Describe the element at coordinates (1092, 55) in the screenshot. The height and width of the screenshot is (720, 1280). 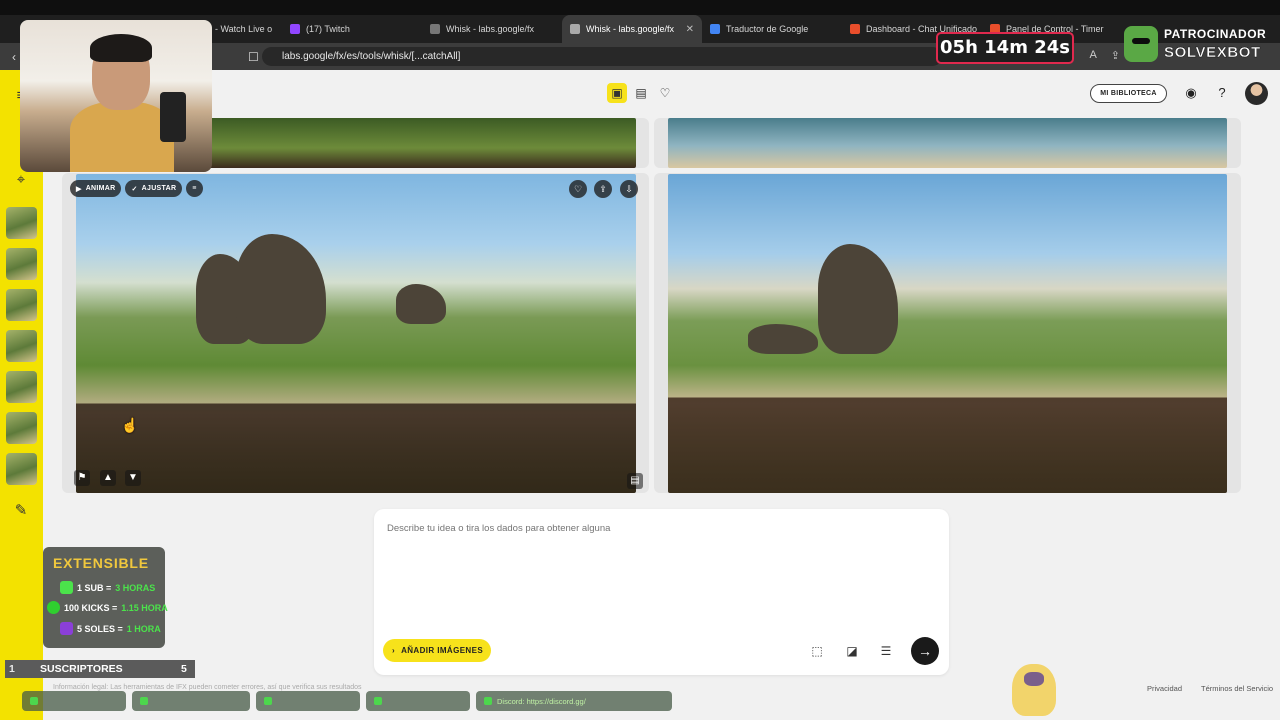
I see `translate-icon: A` at that location.